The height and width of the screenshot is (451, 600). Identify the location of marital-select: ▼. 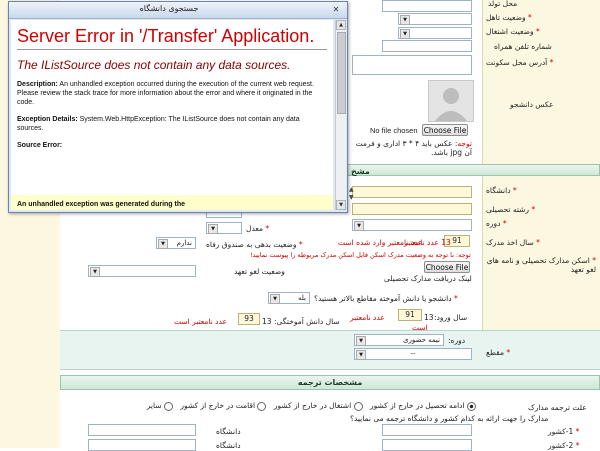
(435, 19).